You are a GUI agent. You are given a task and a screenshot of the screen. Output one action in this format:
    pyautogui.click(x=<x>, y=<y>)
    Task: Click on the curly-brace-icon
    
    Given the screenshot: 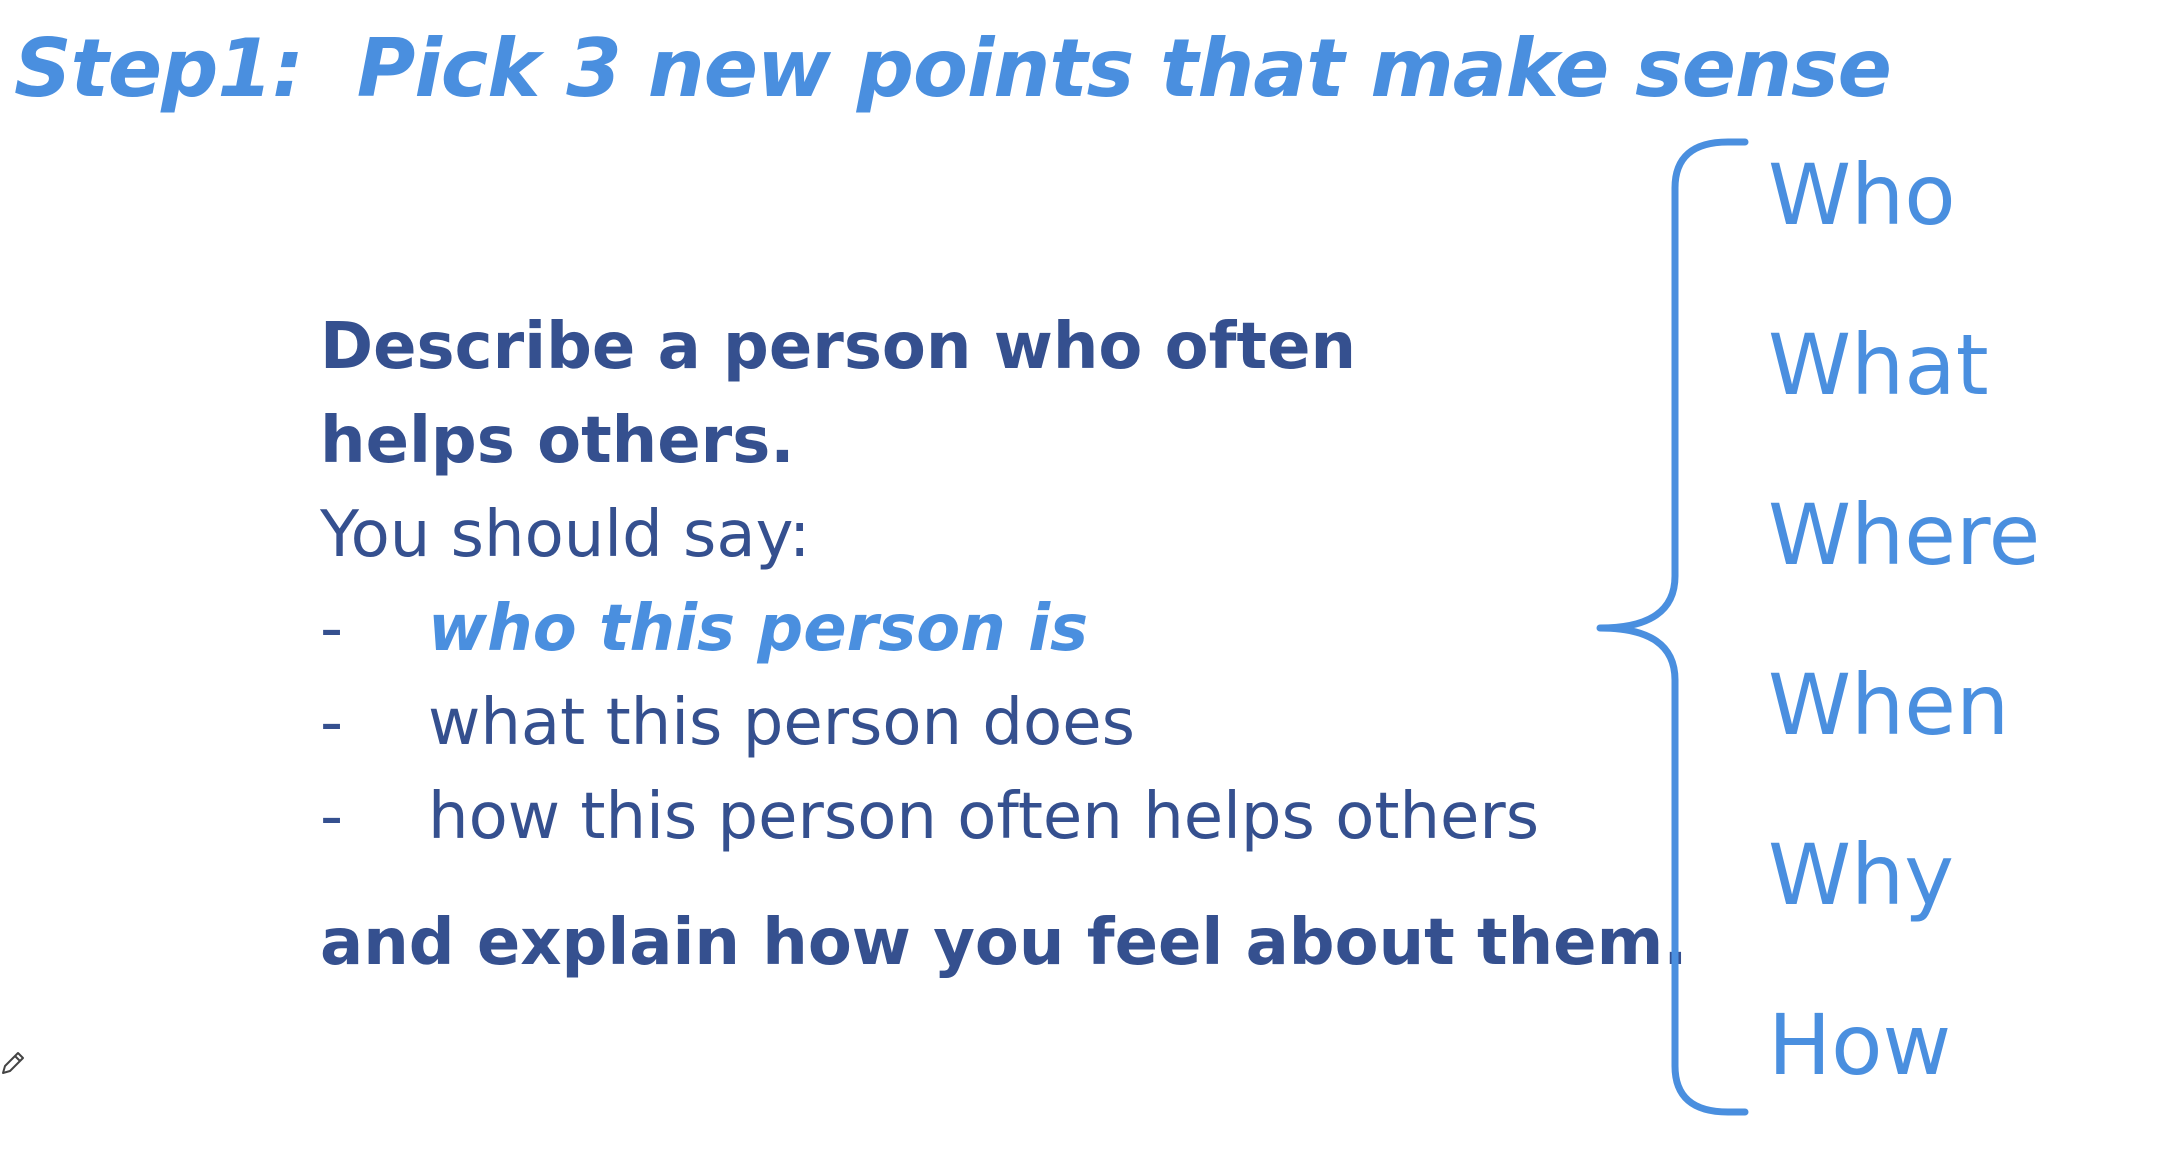 What is the action you would take?
    pyautogui.click(x=1672, y=627)
    